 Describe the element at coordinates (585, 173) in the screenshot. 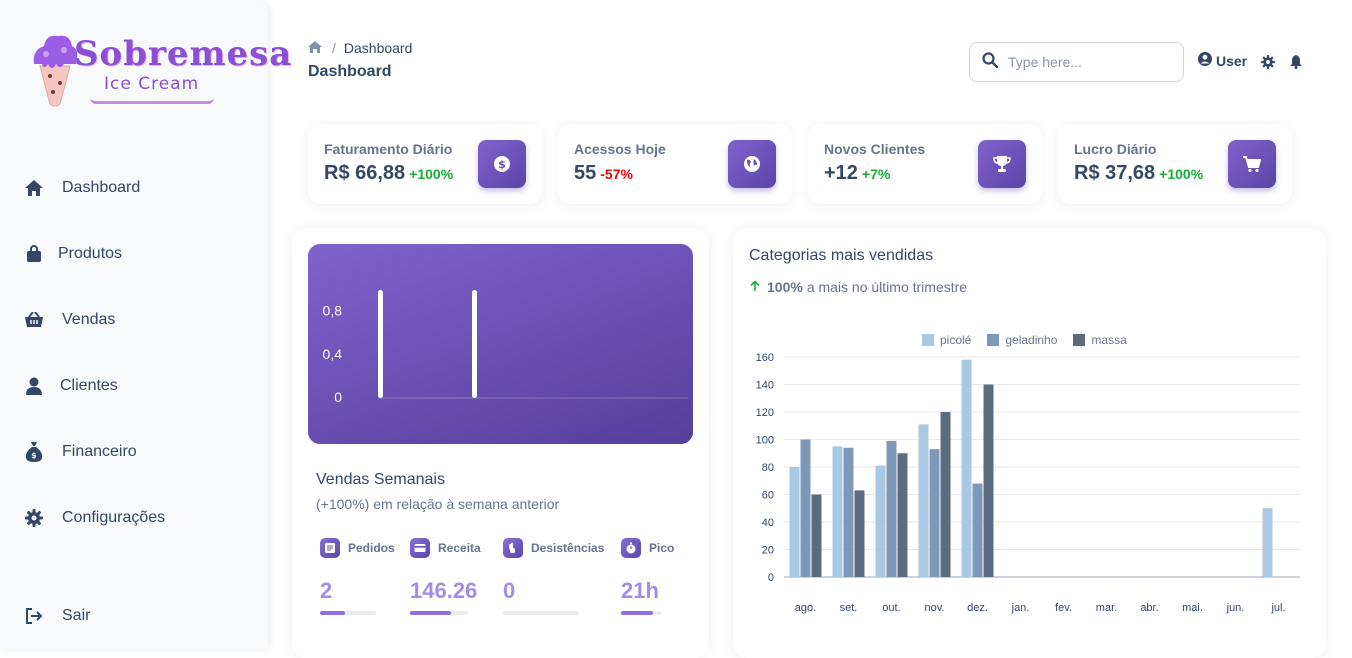

I see `stat-number: 55` at that location.